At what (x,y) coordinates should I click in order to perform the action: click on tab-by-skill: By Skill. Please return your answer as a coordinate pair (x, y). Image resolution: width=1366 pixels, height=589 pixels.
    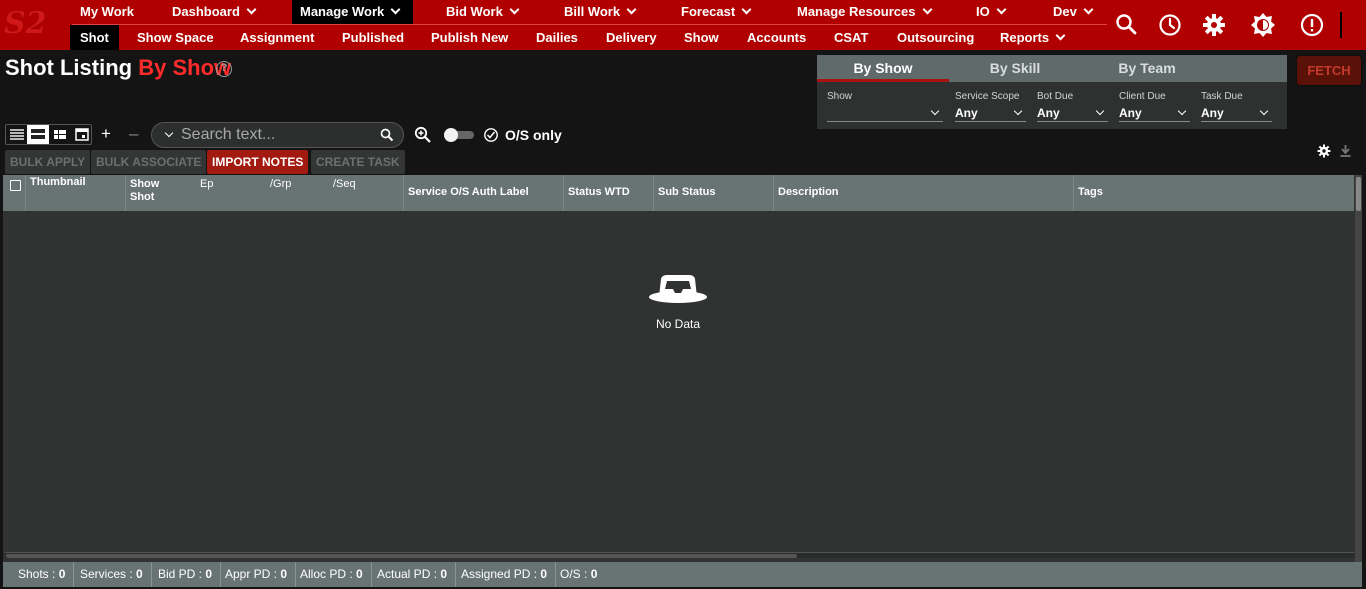
    Looking at the image, I should click on (1015, 68).